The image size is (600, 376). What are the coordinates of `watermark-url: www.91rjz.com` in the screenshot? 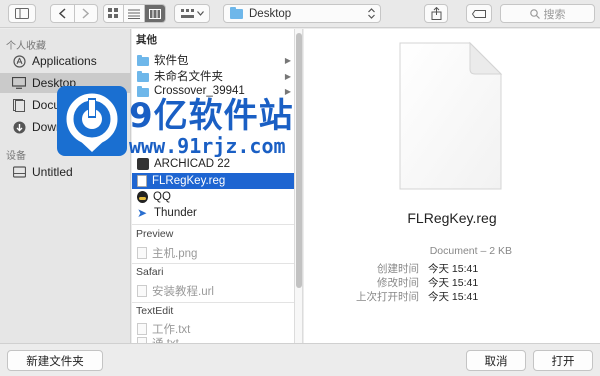 It's located at (207, 146).